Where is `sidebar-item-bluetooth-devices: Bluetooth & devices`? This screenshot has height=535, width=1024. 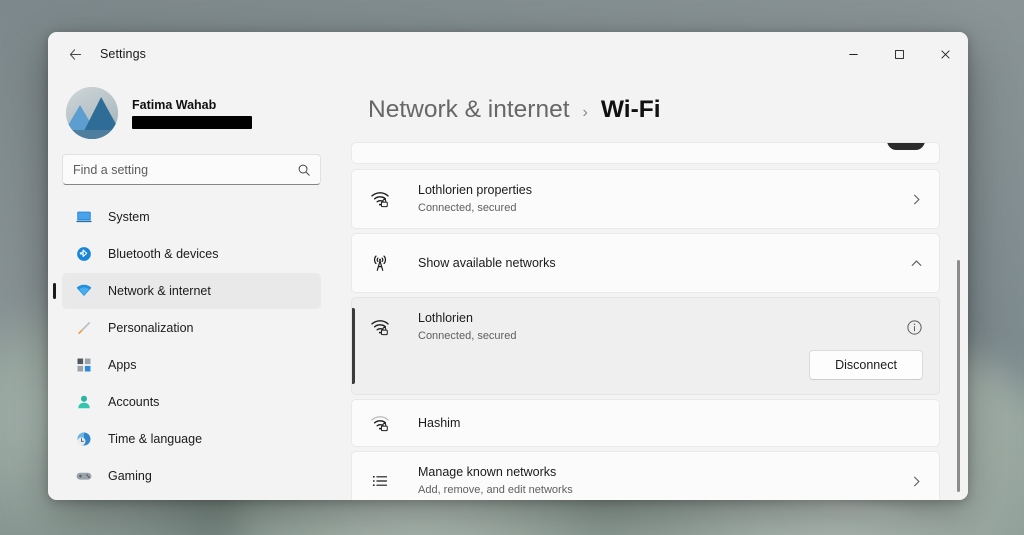 sidebar-item-bluetooth-devices: Bluetooth & devices is located at coordinates (191, 254).